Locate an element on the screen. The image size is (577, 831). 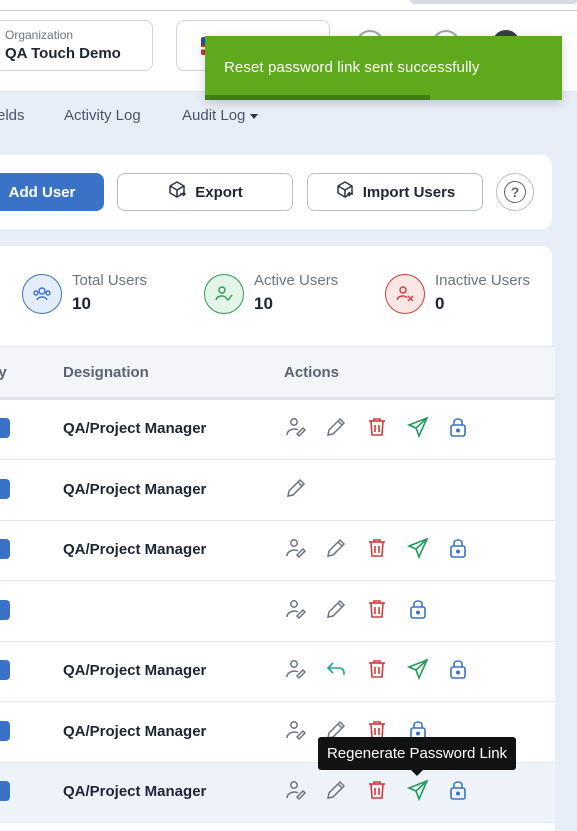
question-icon: ? is located at coordinates (515, 192).